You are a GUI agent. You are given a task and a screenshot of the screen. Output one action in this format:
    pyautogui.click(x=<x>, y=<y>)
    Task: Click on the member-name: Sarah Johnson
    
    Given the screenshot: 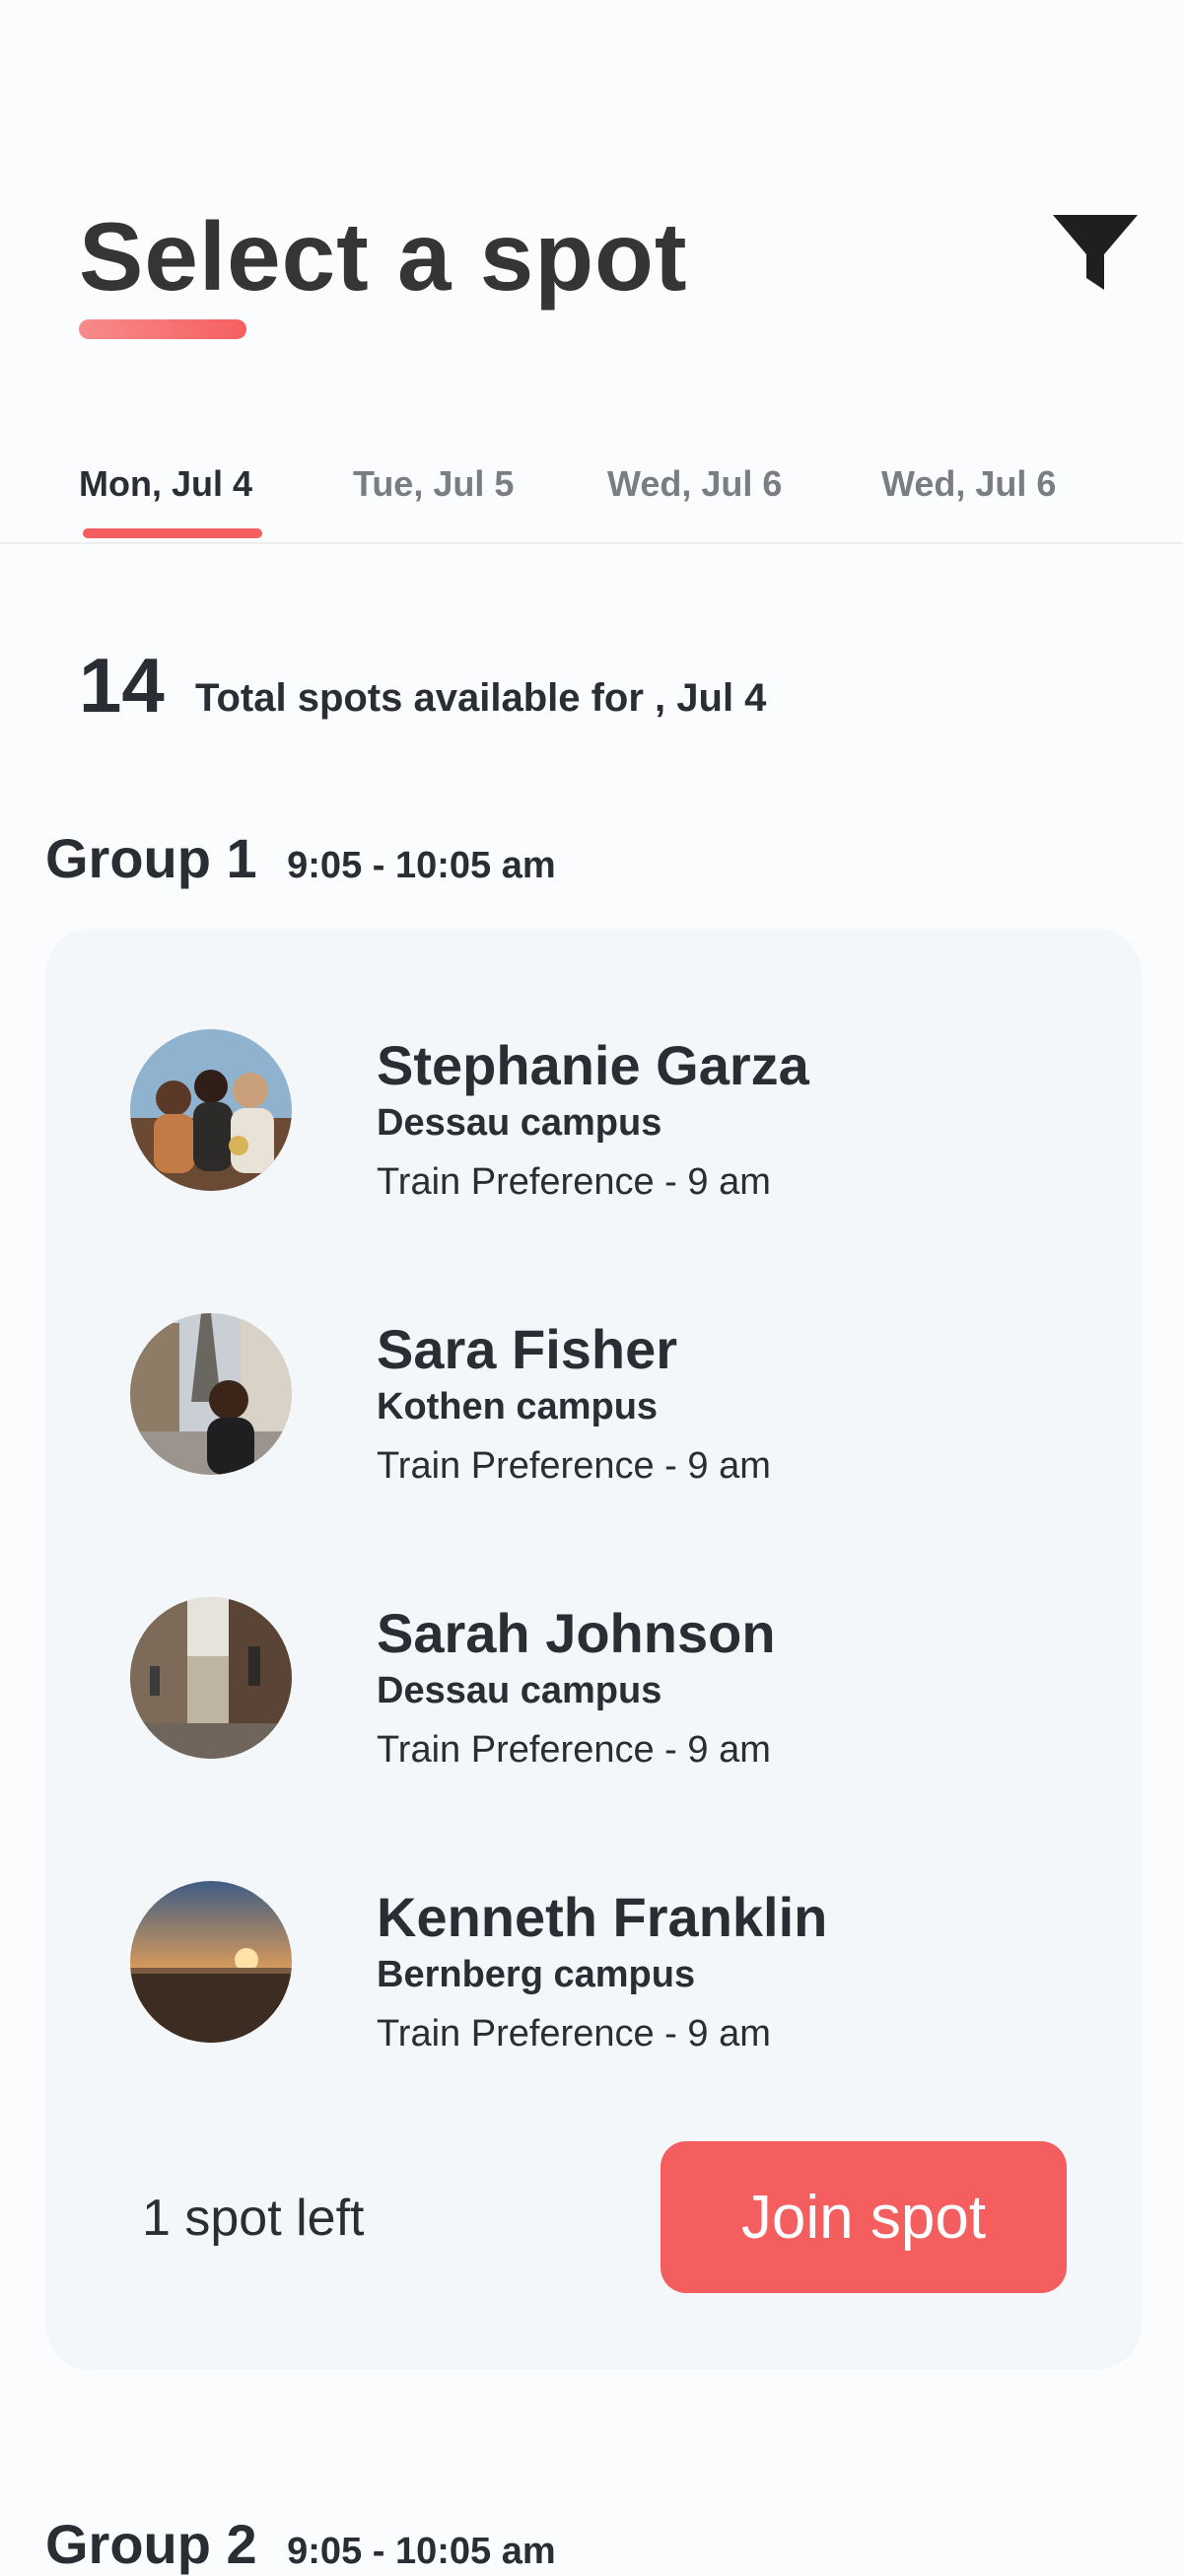 What is the action you would take?
    pyautogui.click(x=576, y=1633)
    